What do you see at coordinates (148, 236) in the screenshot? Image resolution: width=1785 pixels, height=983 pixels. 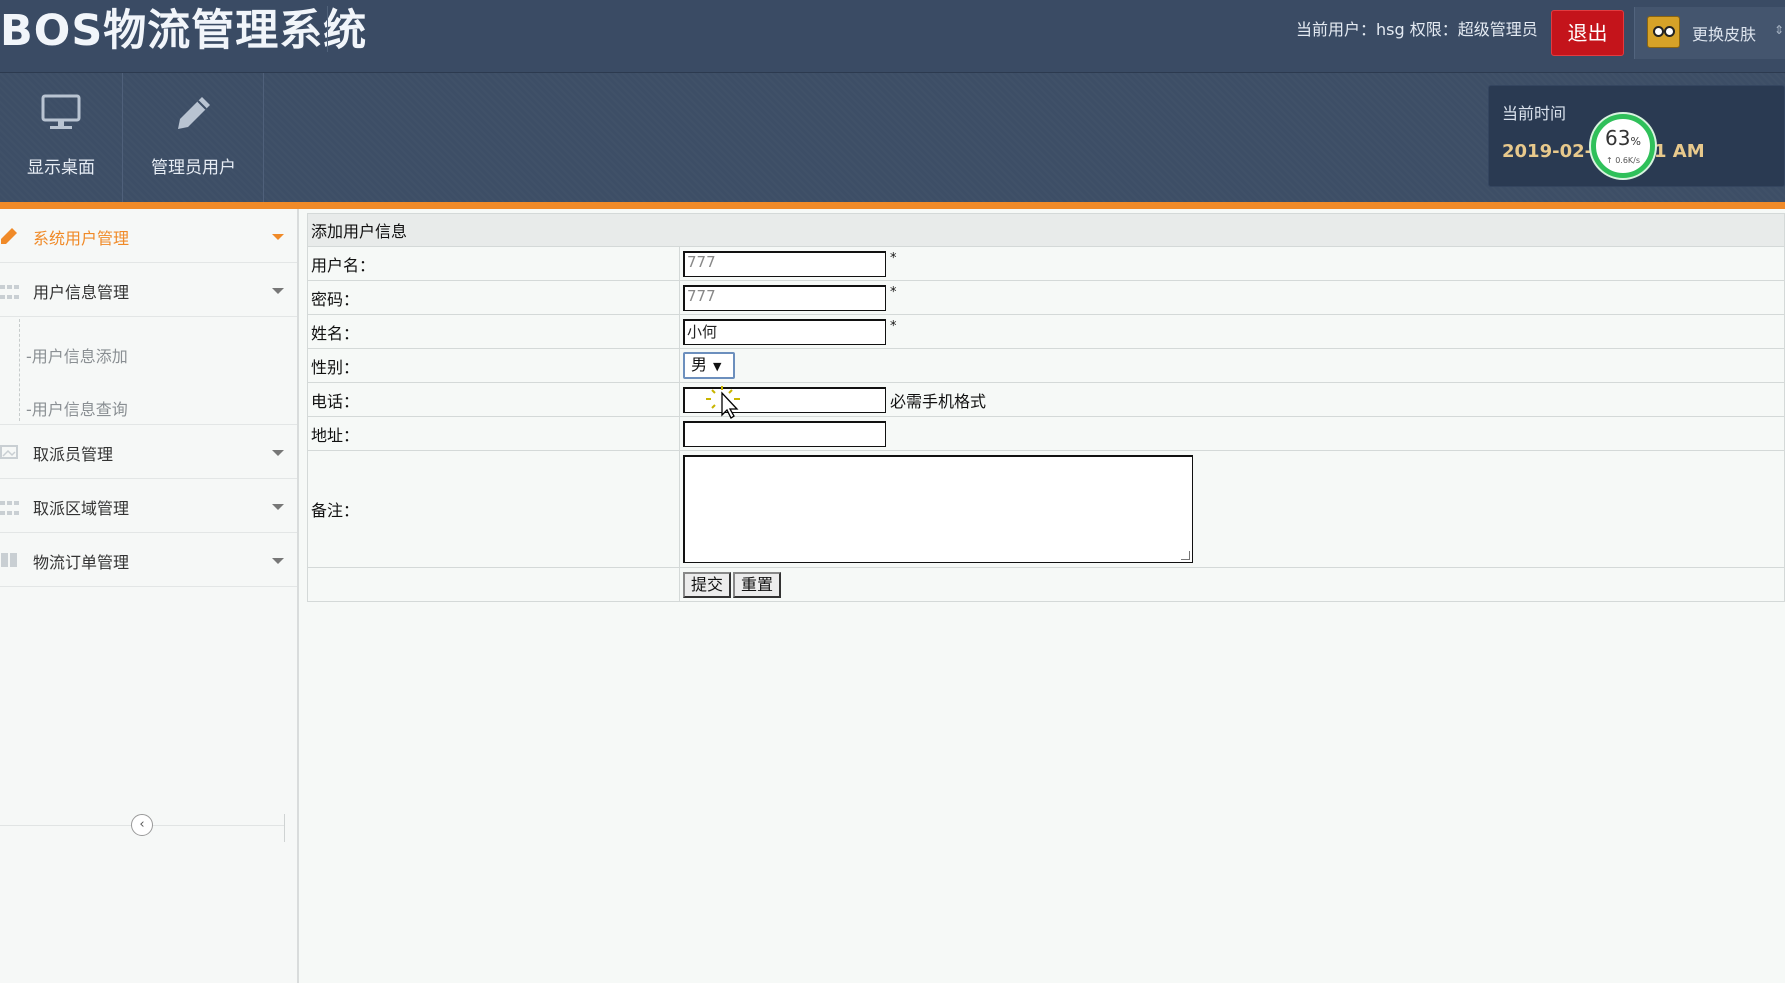 I see `sidebar-item-system-users: 系统用户管理` at bounding box center [148, 236].